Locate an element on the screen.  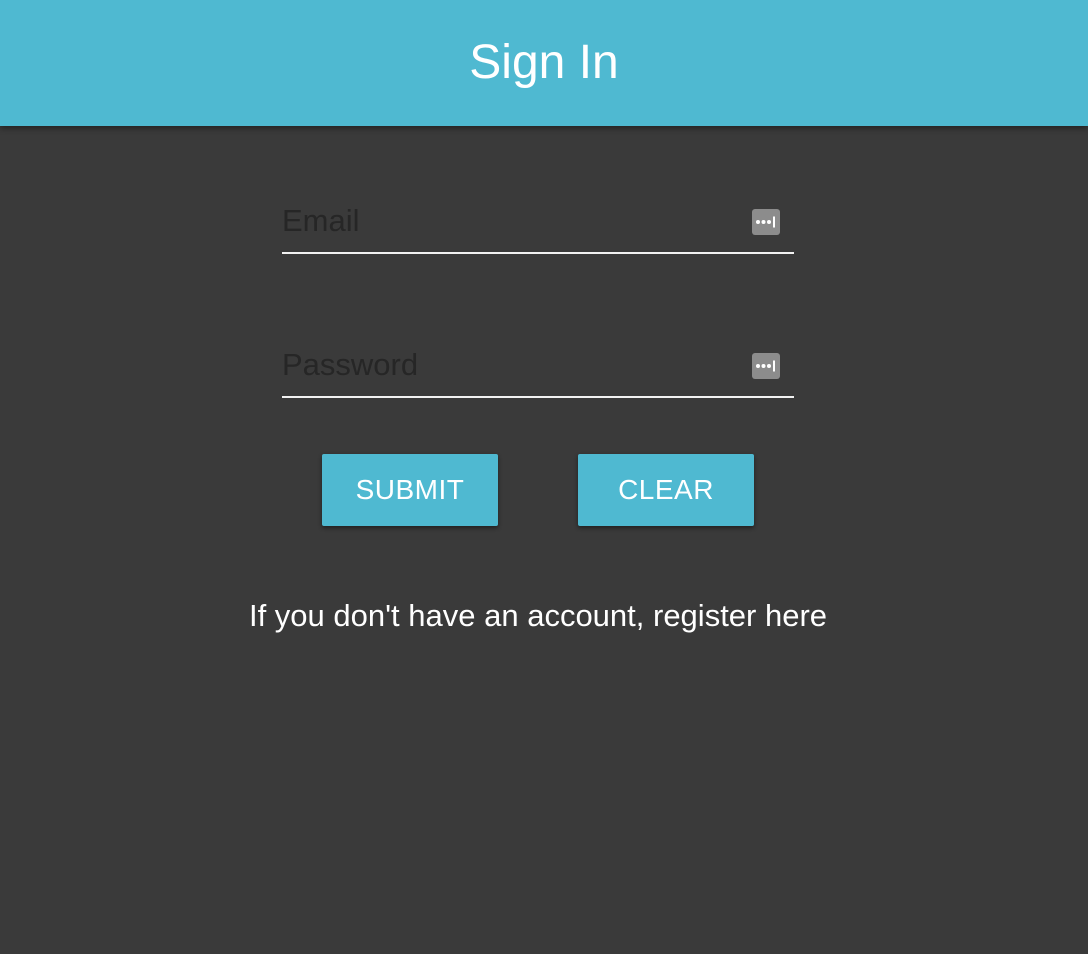
page-title: Sign In is located at coordinates (544, 62).